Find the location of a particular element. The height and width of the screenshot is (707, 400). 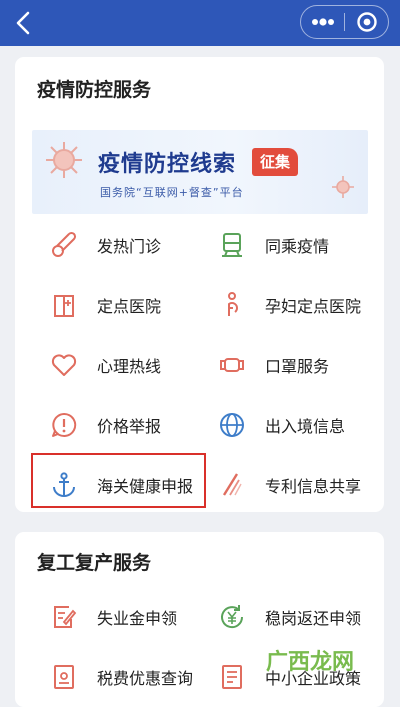

service-mask: 口罩服务 is located at coordinates (288, 365).